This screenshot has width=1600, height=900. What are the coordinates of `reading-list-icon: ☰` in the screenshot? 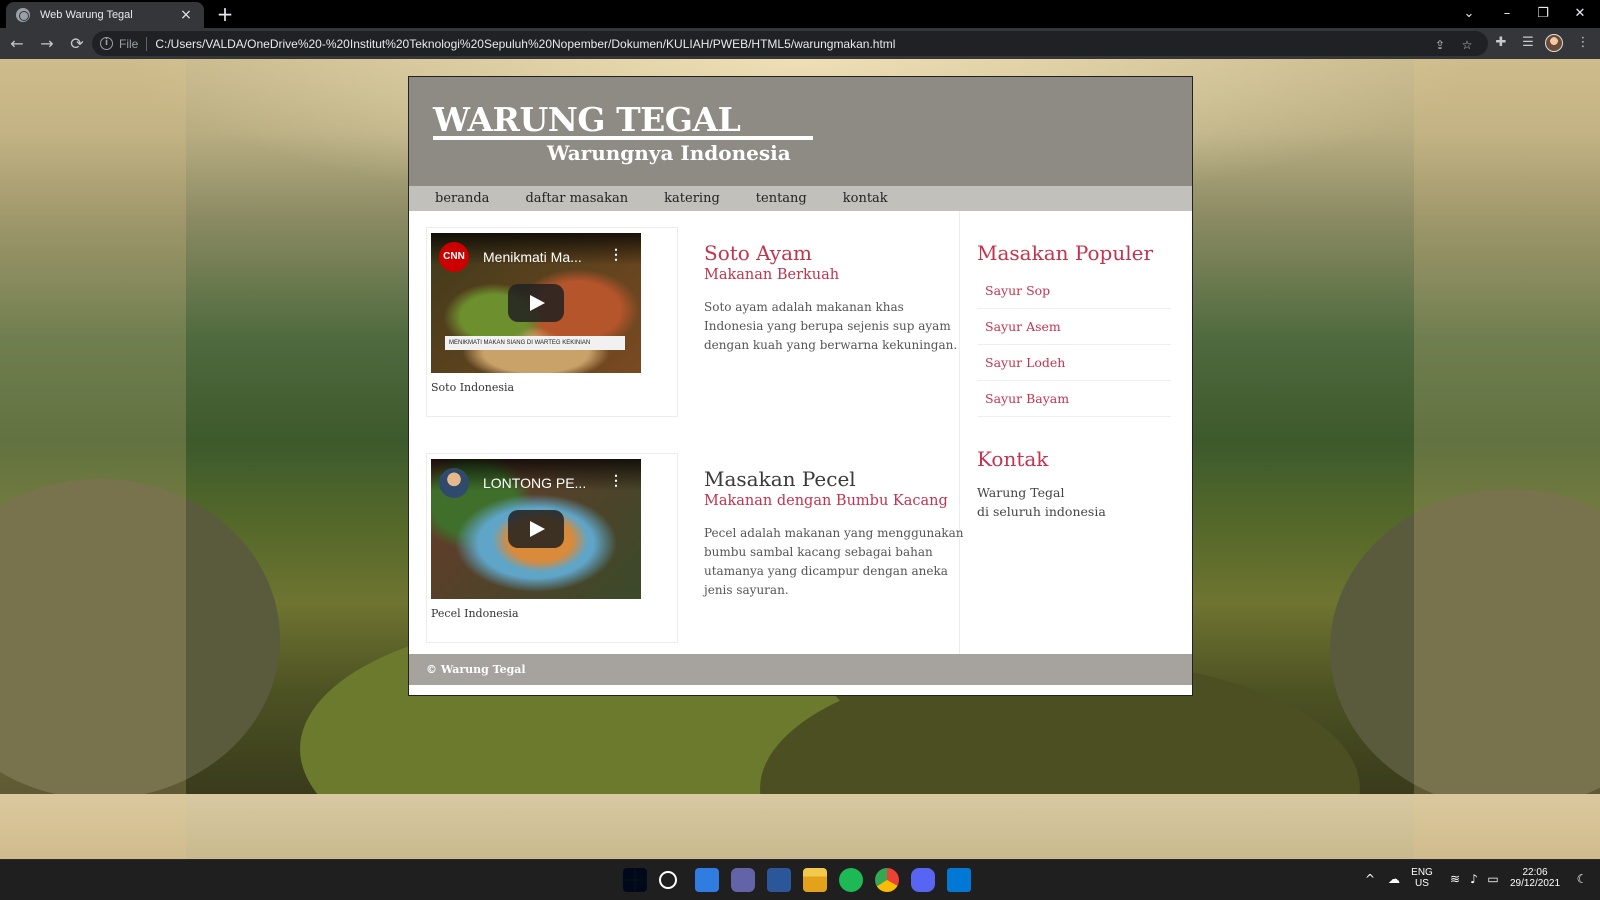 It's located at (1528, 43).